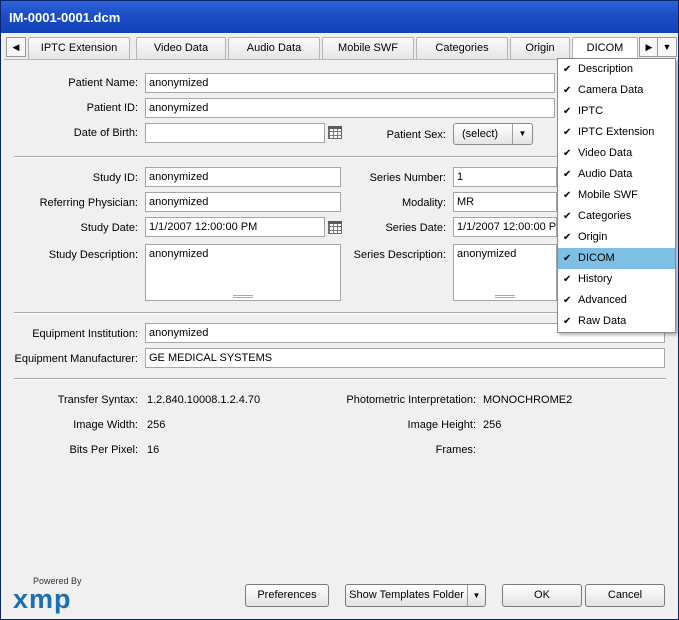 The height and width of the screenshot is (620, 679). Describe the element at coordinates (593, 237) in the screenshot. I see `menu-item-label: Origin` at that location.